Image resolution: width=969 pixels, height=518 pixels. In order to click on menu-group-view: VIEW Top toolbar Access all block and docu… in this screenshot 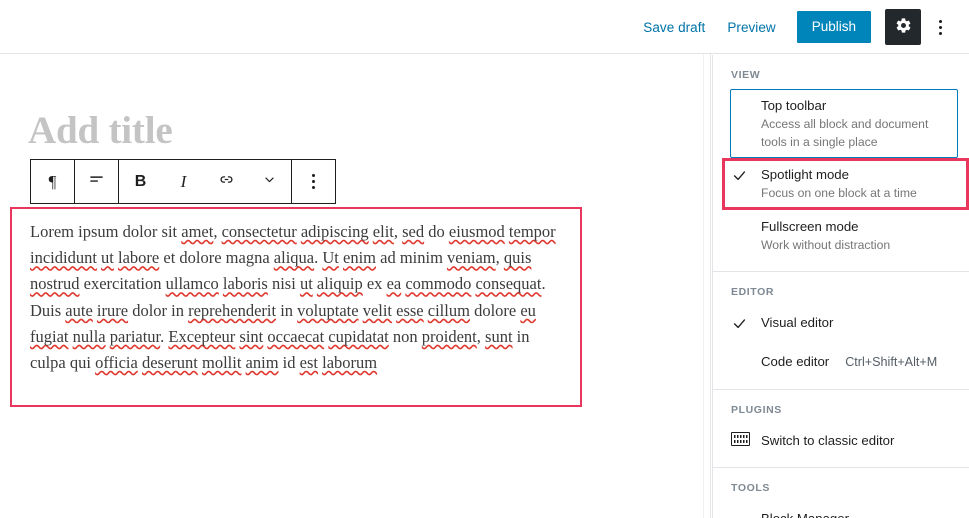, I will do `click(841, 163)`.